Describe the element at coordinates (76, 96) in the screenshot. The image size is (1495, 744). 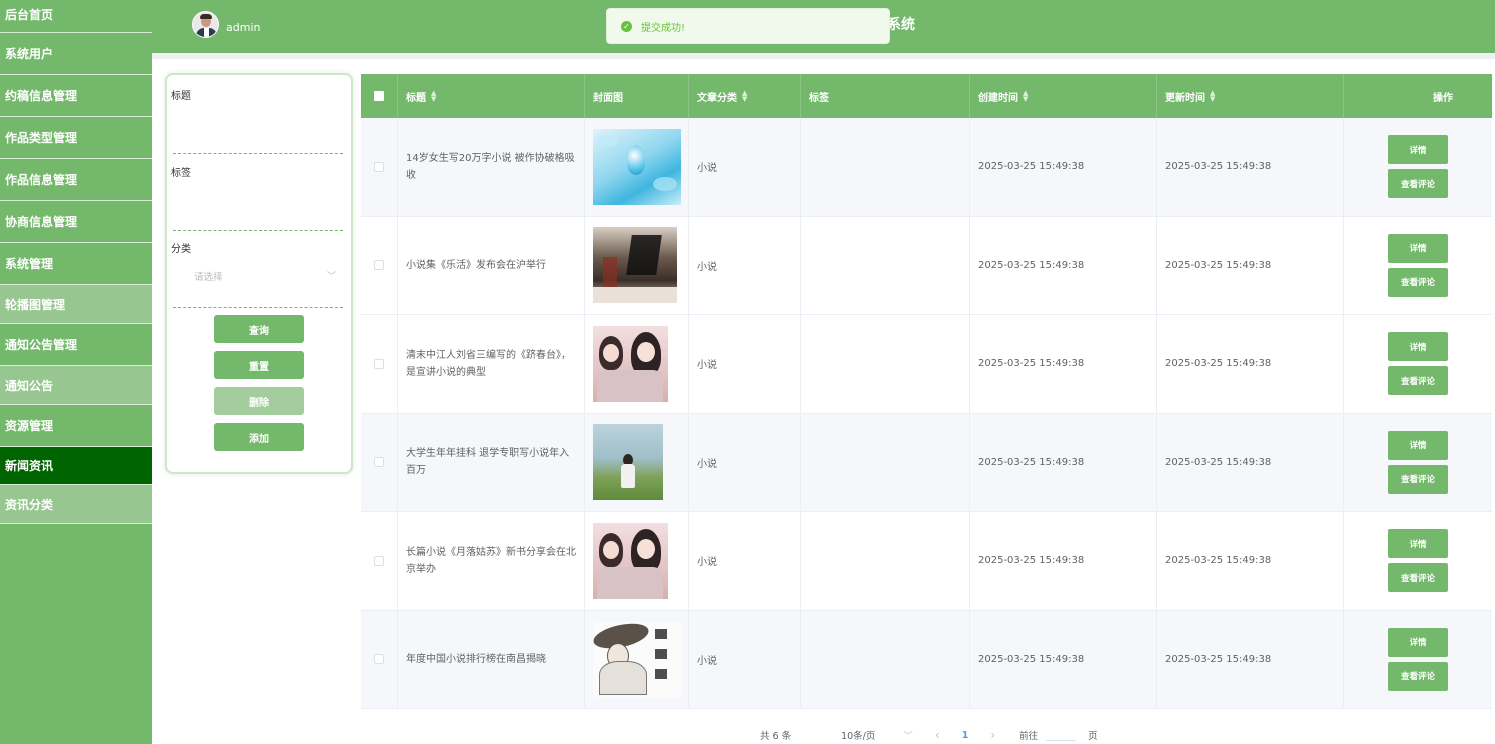
I see `sidebar-item-commission-info: 约稿信息管理` at that location.